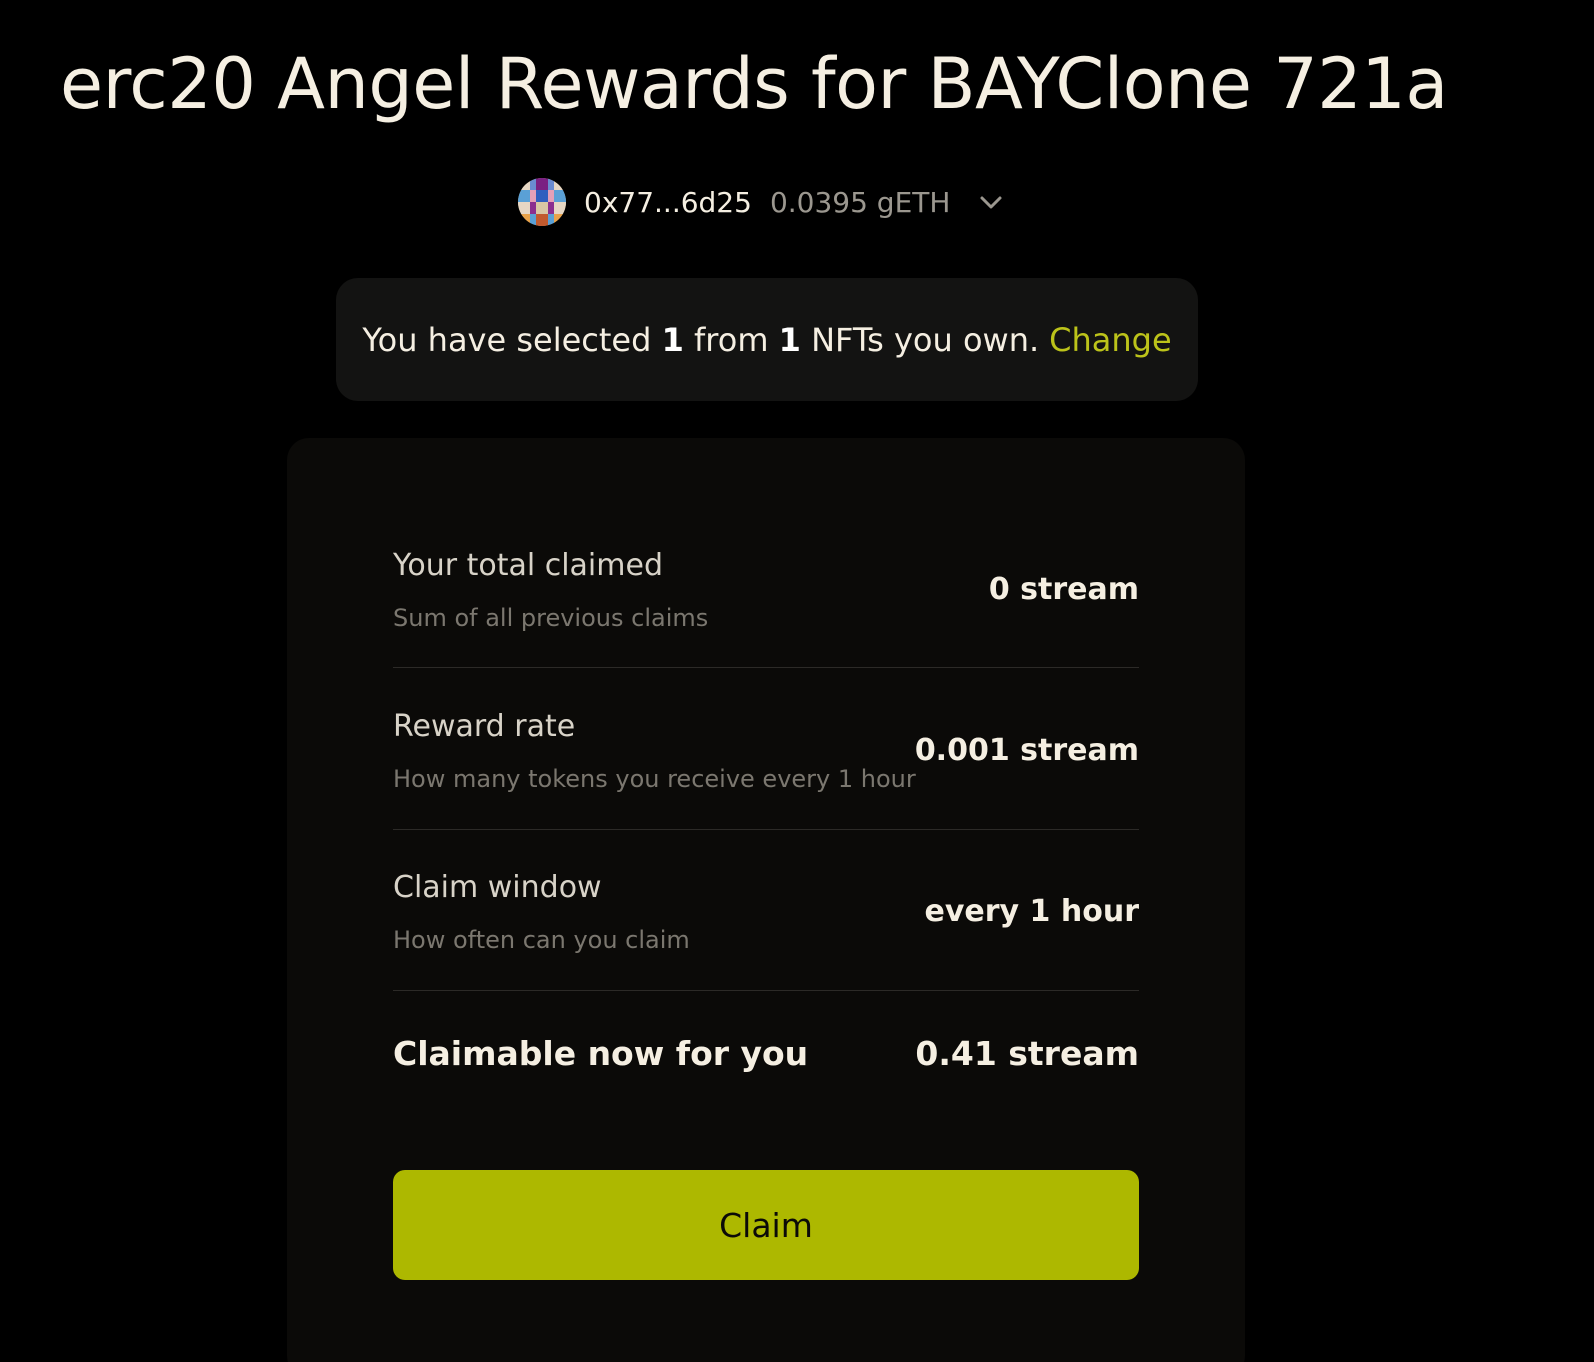 The width and height of the screenshot is (1594, 1362). Describe the element at coordinates (860, 202) in the screenshot. I see `wallet-balance: 0.0395 gETH` at that location.